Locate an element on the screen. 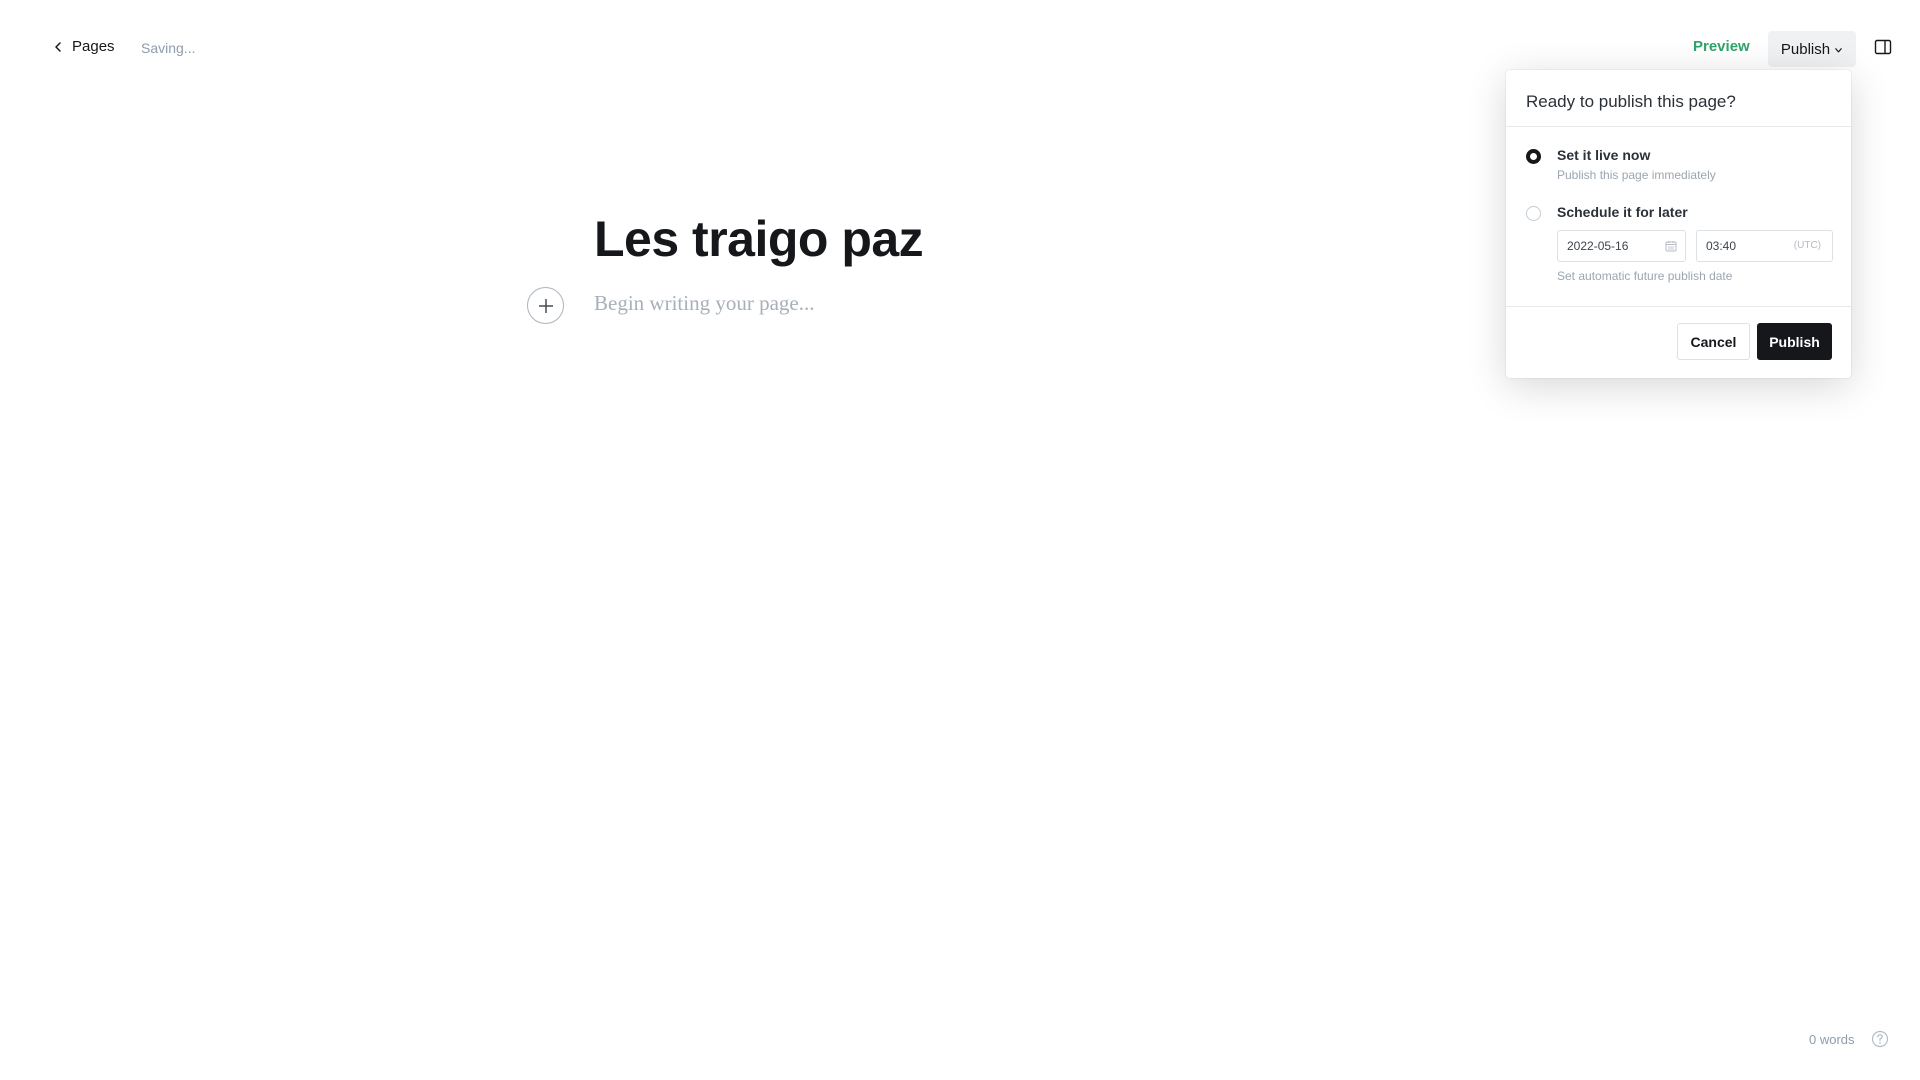 The width and height of the screenshot is (1920, 1080). back-link-label: Pages is located at coordinates (93, 46).